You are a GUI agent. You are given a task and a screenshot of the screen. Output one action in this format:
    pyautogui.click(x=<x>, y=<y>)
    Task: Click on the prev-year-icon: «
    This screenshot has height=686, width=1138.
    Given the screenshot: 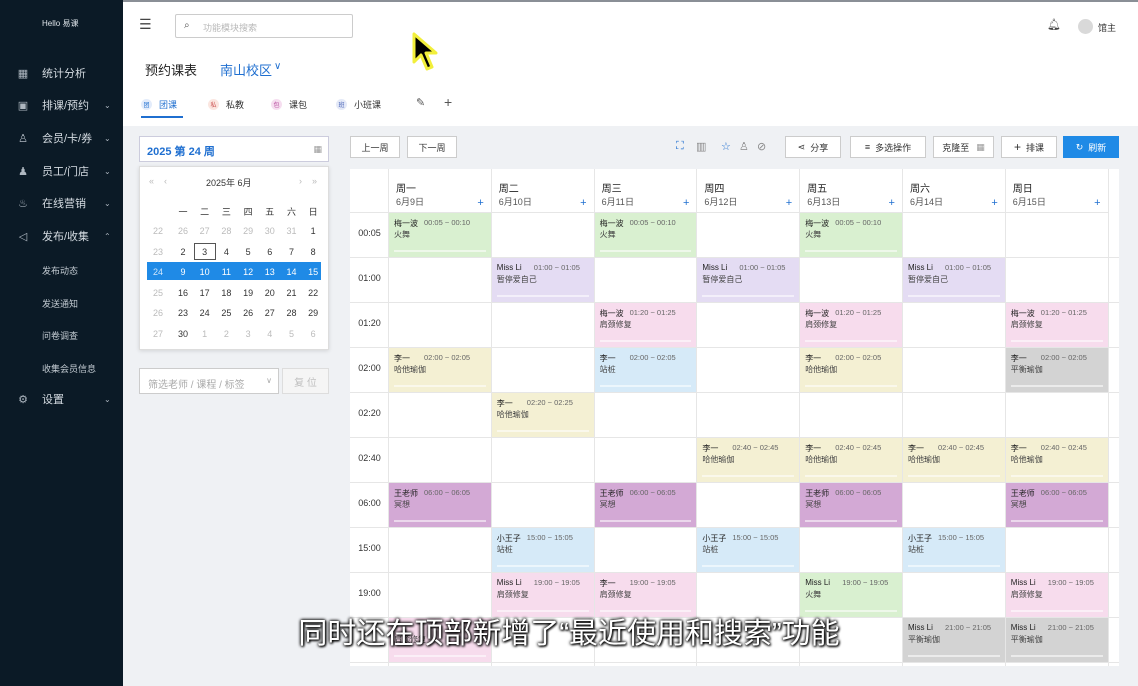 What is the action you would take?
    pyautogui.click(x=151, y=181)
    